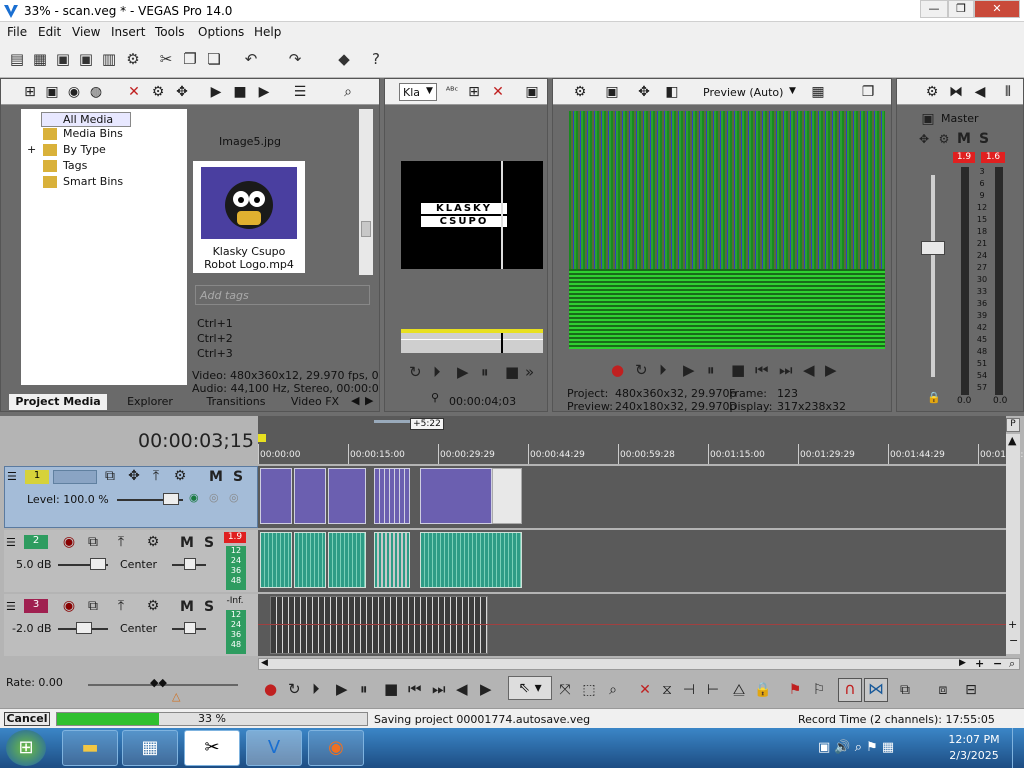 The width and height of the screenshot is (1024, 768). I want to click on master-solo-button: S, so click(984, 139).